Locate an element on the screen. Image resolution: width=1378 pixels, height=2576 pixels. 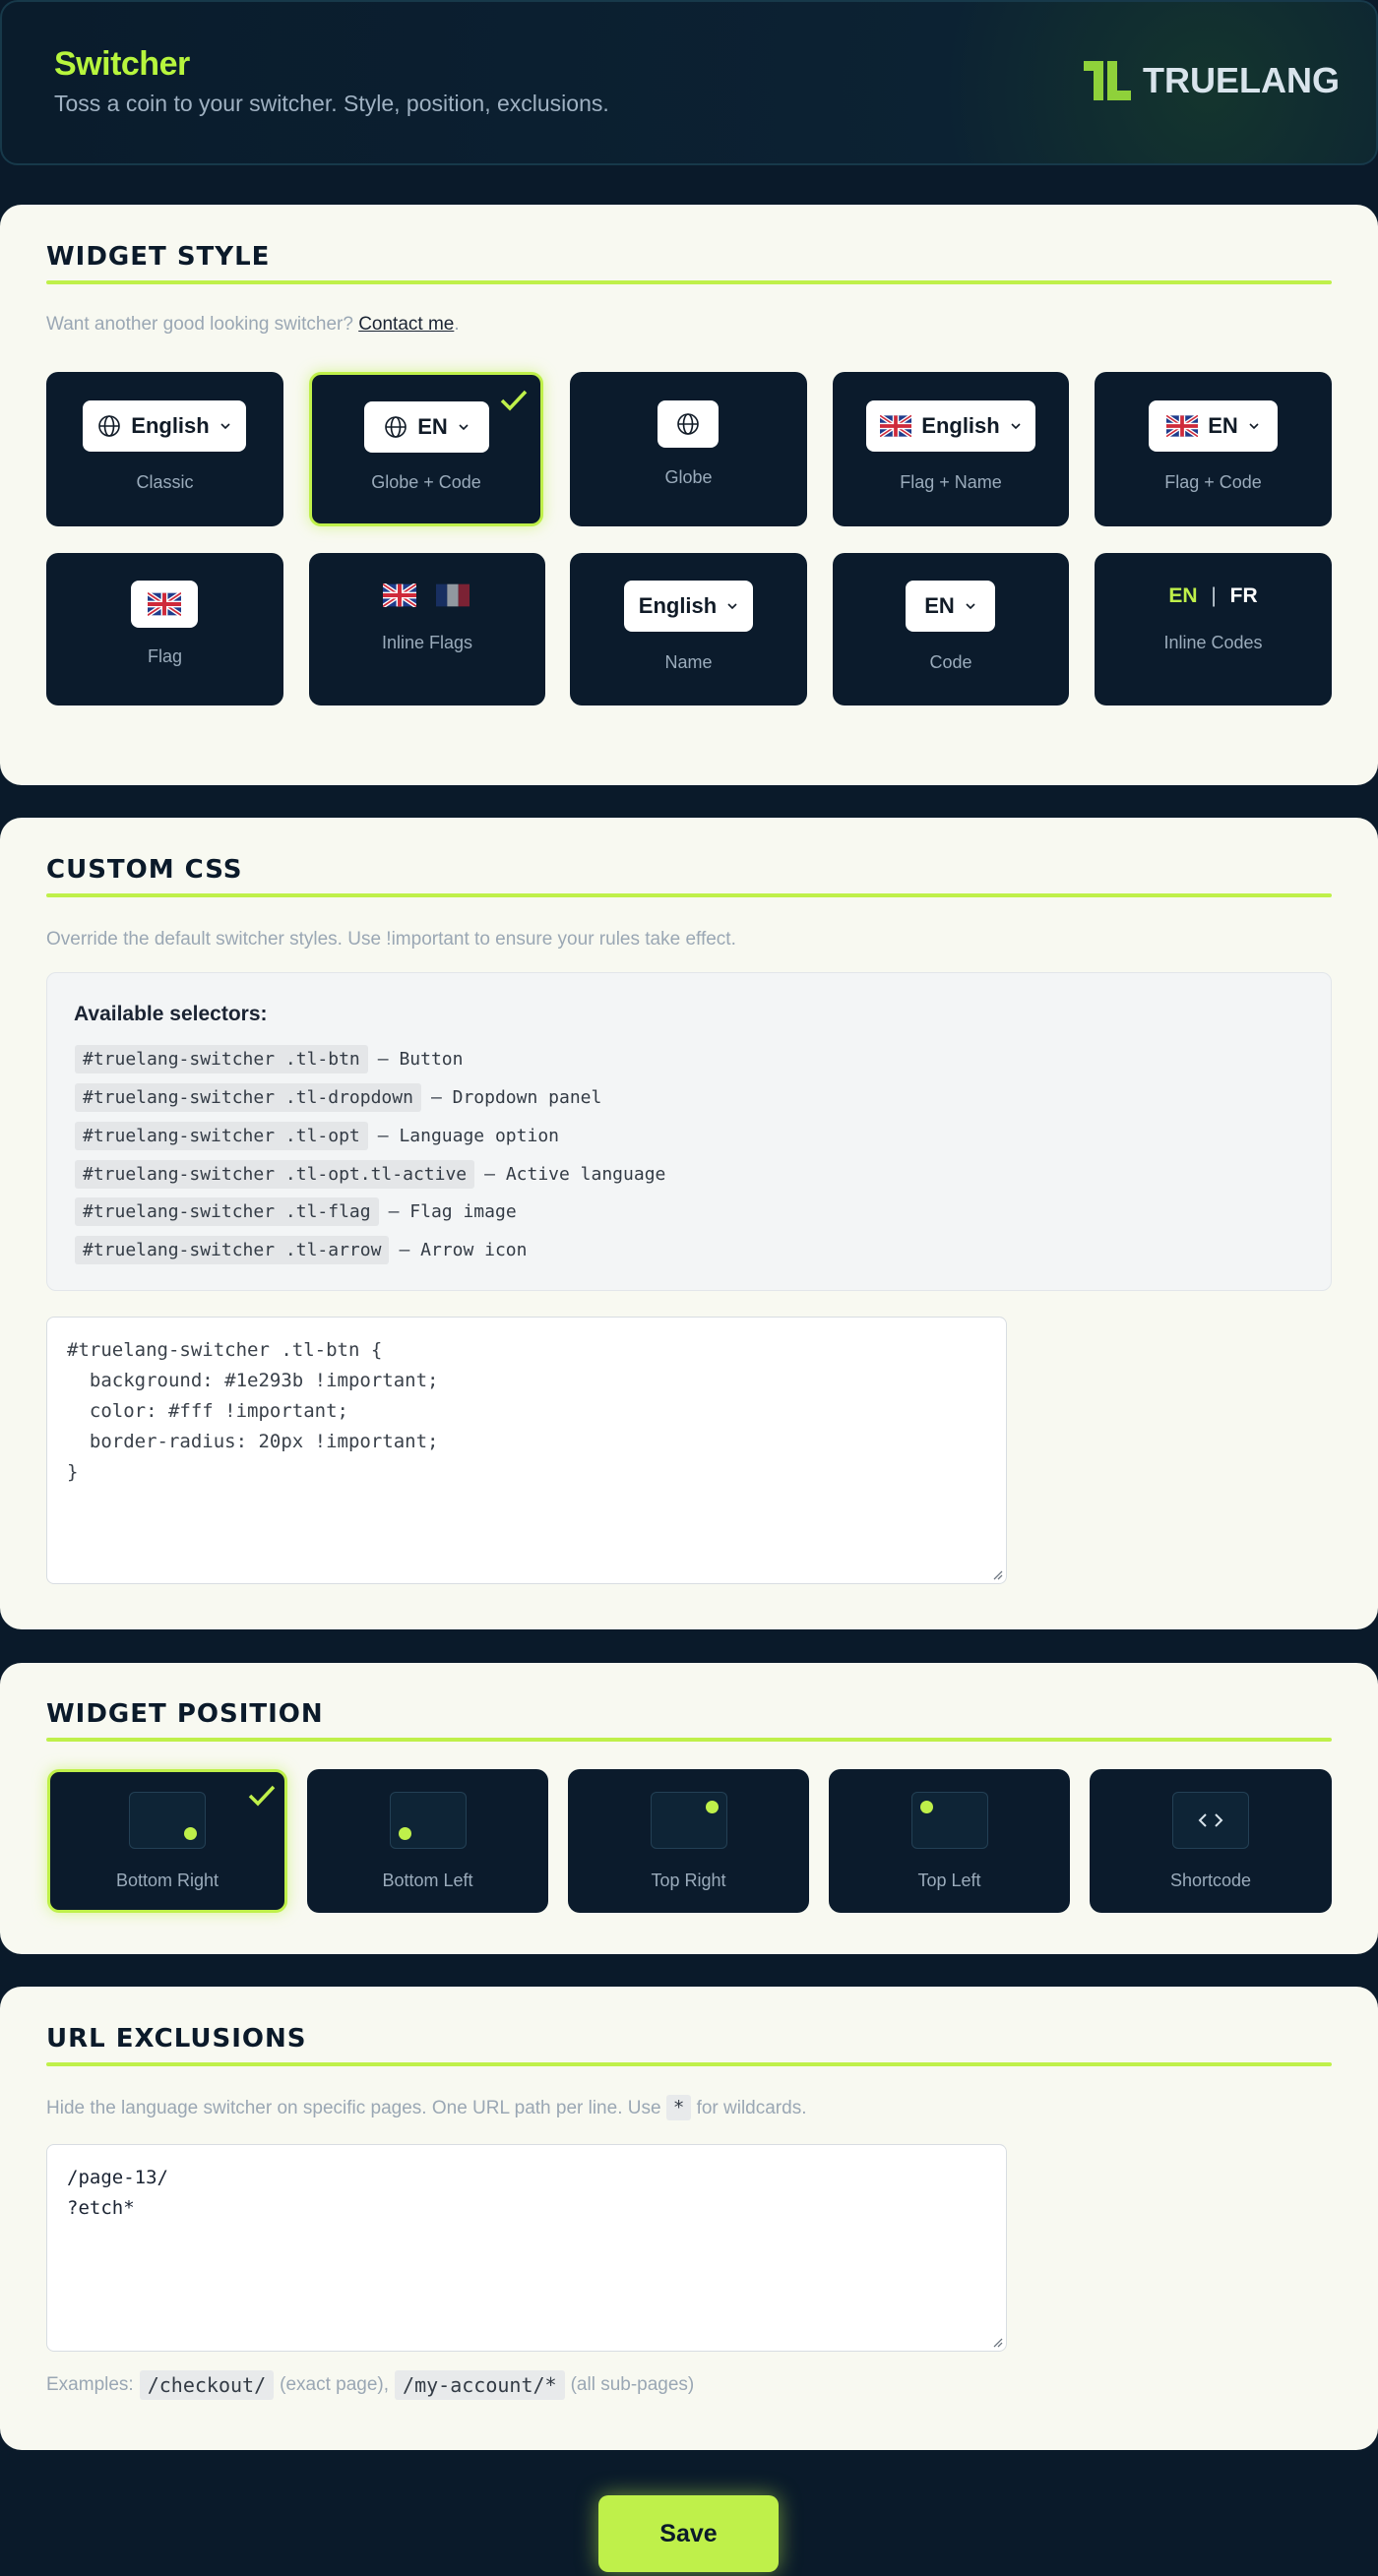
selector-desc: — Arrow icon is located at coordinates (464, 1250).